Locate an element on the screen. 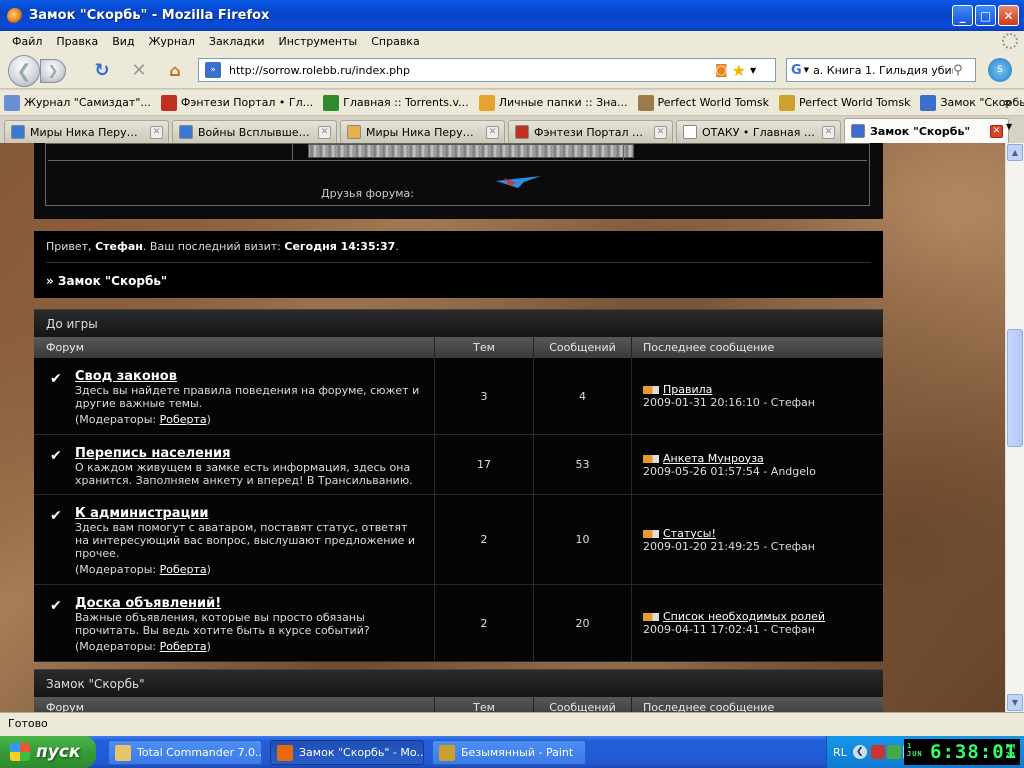  last-post-link: Анкета Мунроуза is located at coordinates (713, 458).